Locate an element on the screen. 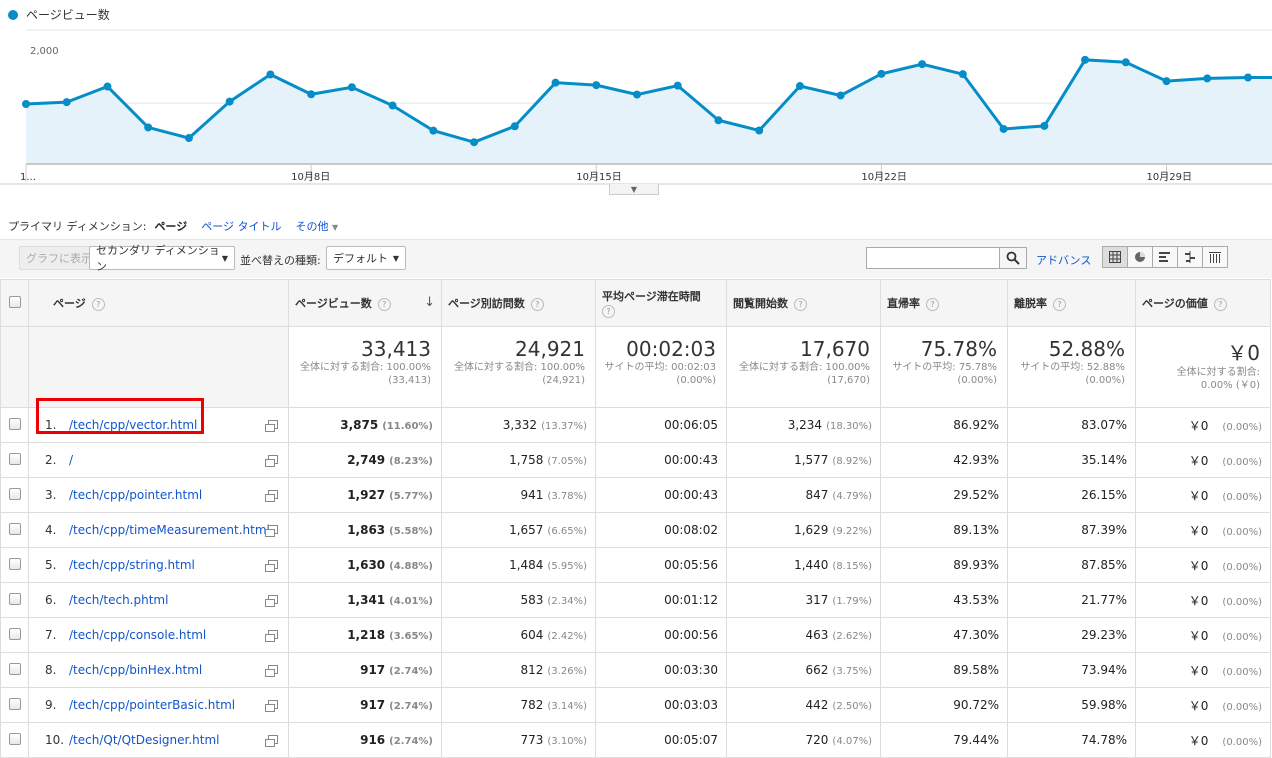  exit-rate-value: 74.78% is located at coordinates (1104, 740).